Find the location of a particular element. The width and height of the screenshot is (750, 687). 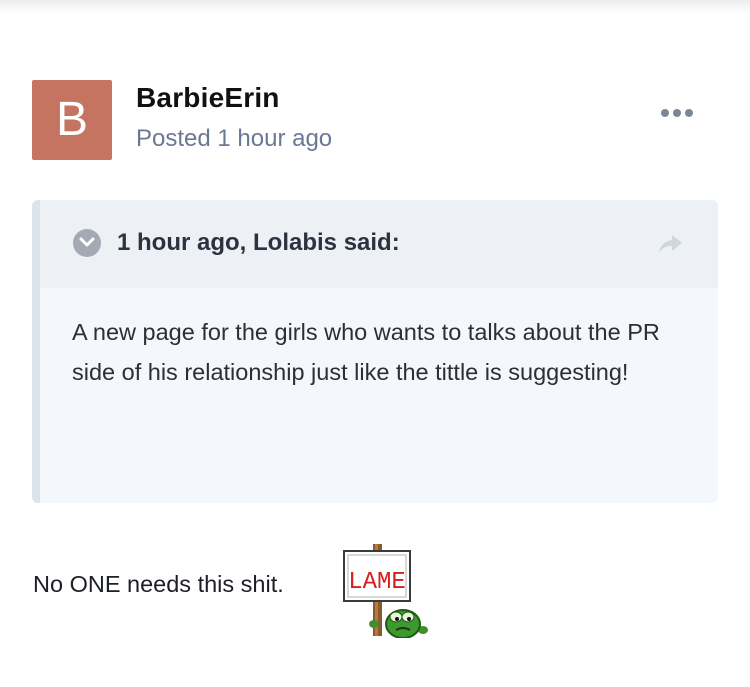

post-menu-button is located at coordinates (677, 113).